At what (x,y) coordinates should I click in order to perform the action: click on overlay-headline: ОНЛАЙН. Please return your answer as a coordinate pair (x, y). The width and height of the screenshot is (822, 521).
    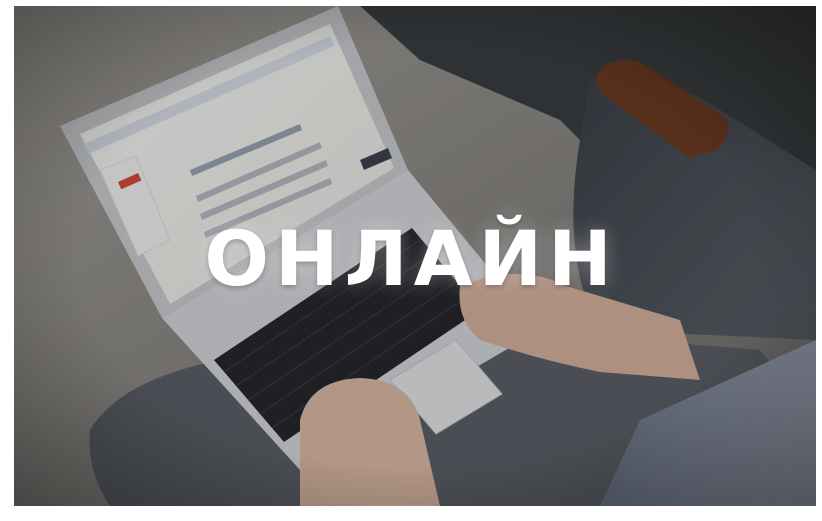
    Looking at the image, I should click on (411, 258).